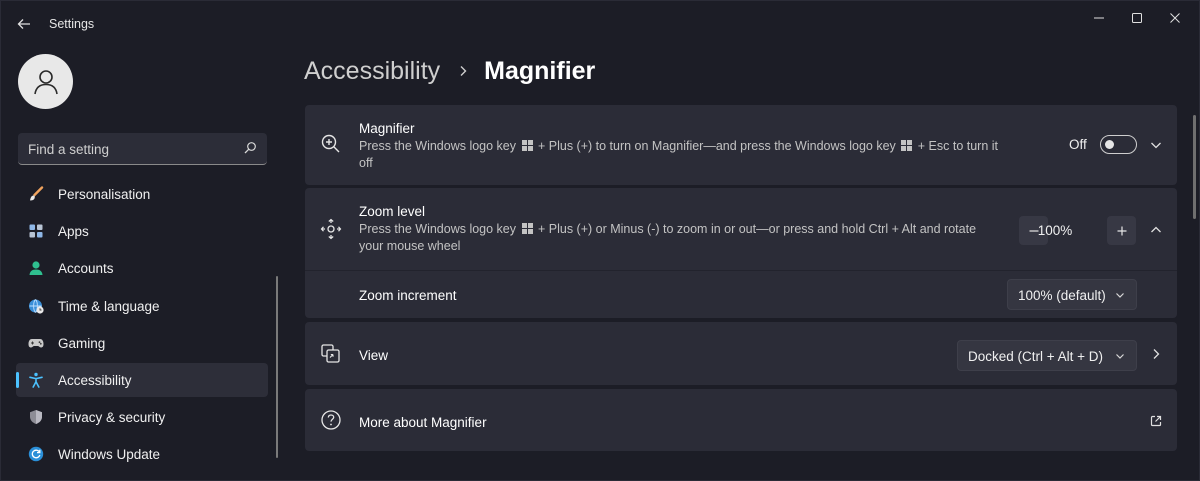 This screenshot has width=1200, height=481. I want to click on app-title: Settings, so click(72, 24).